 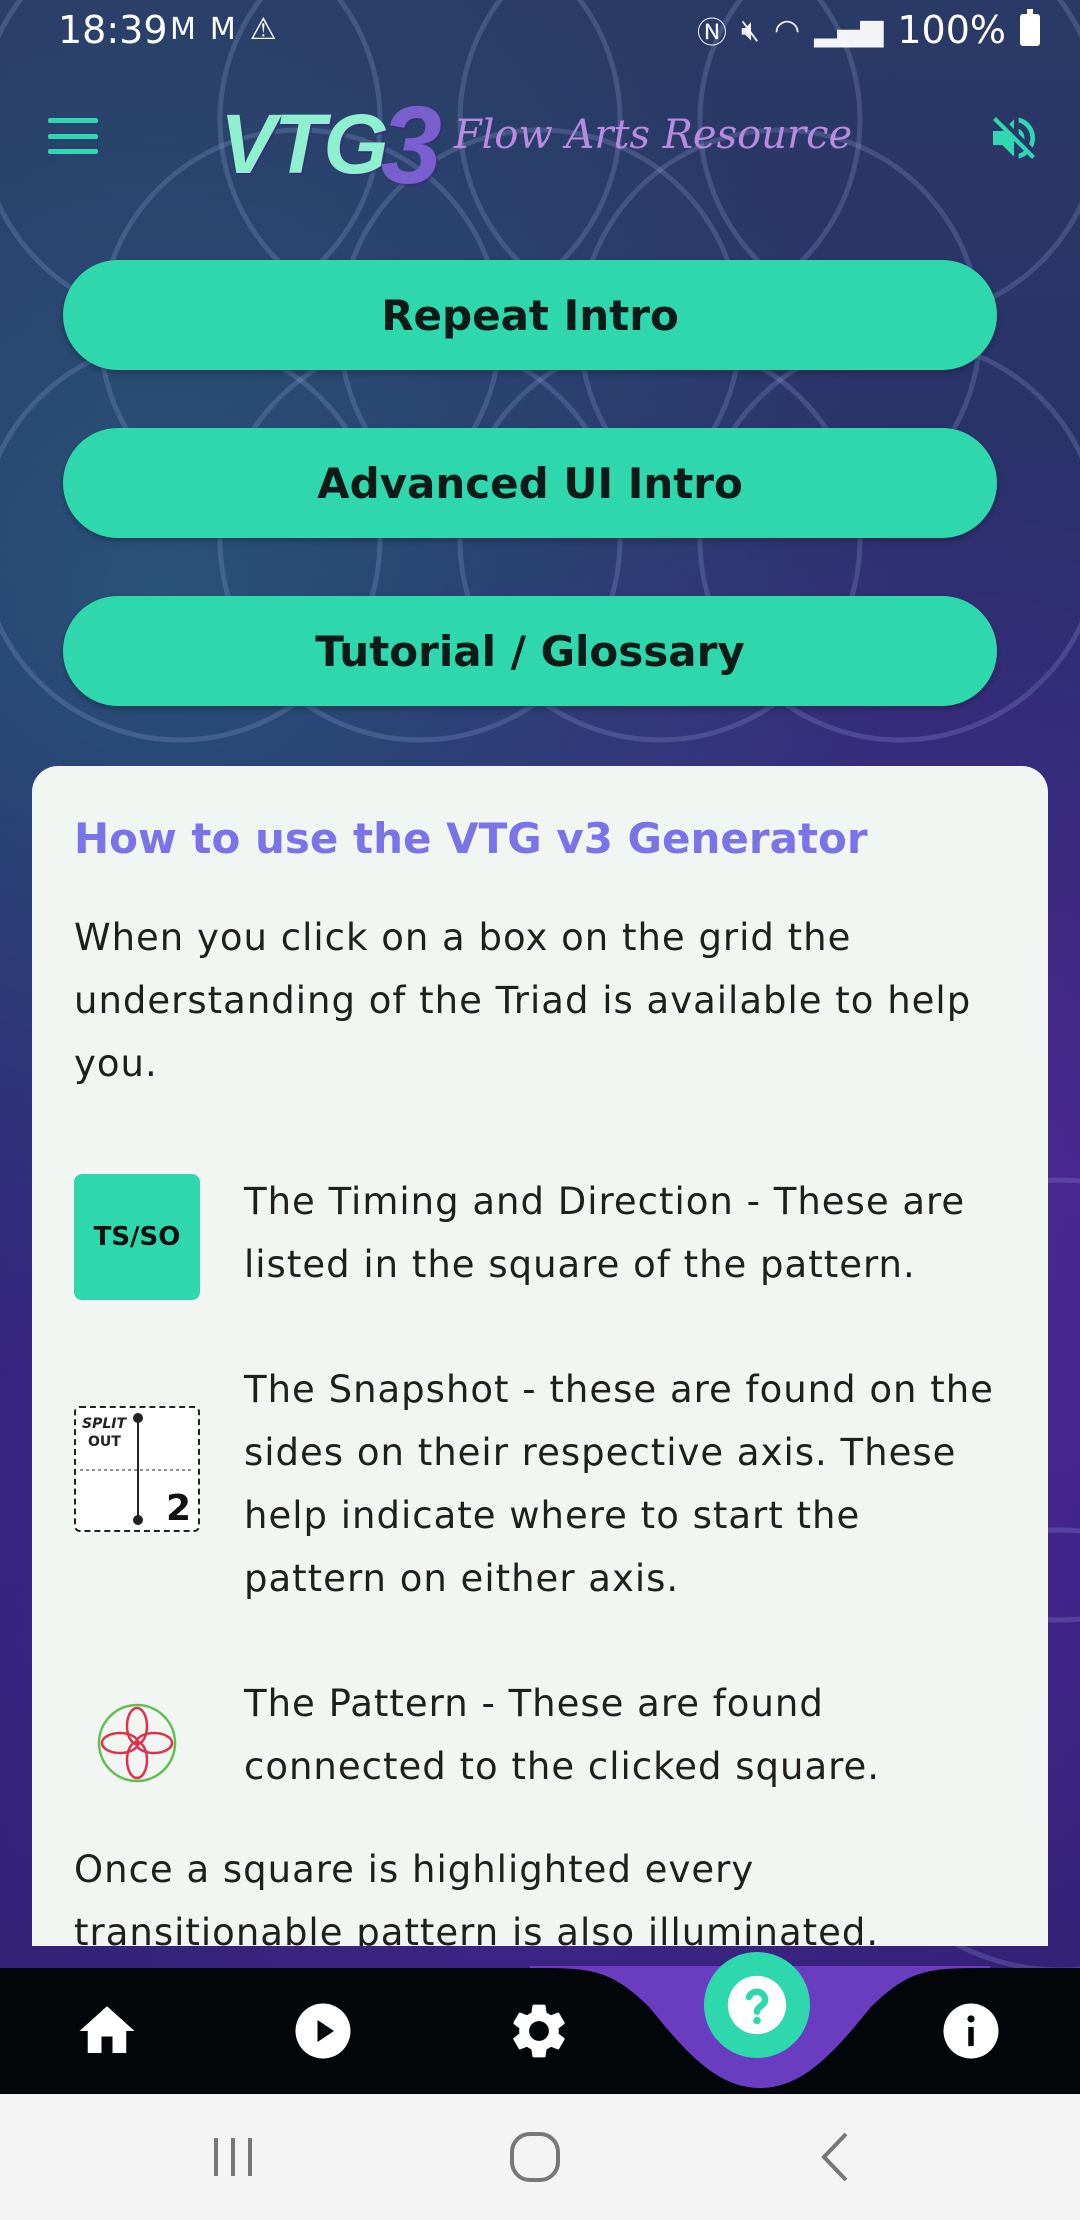 I want to click on card-title: How to use the VTG v3 Generator, so click(x=471, y=838).